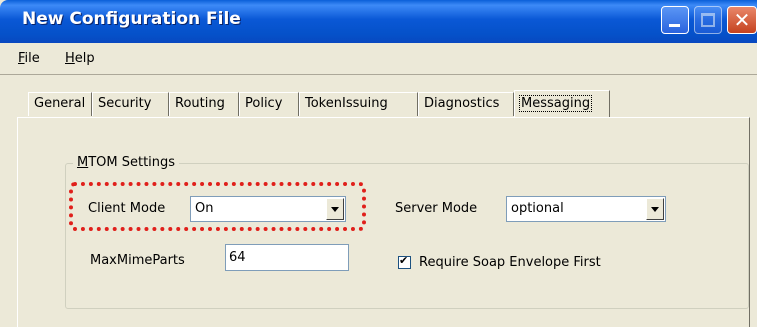 The width and height of the screenshot is (757, 327). What do you see at coordinates (137, 260) in the screenshot?
I see `max-mime-parts-label: MaxMimeParts` at bounding box center [137, 260].